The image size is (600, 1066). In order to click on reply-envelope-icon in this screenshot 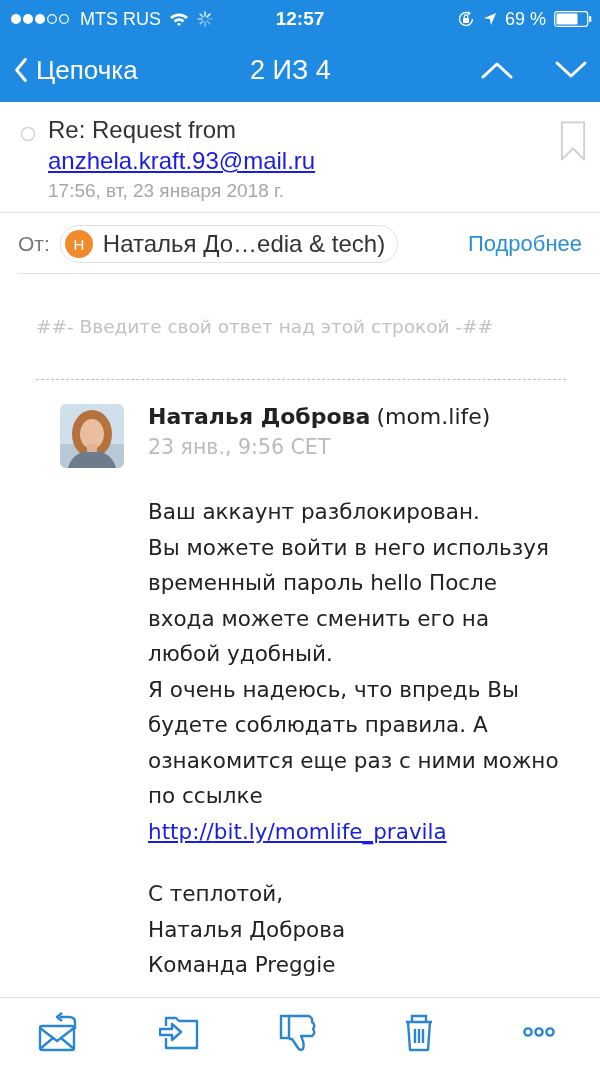, I will do `click(58, 1032)`.